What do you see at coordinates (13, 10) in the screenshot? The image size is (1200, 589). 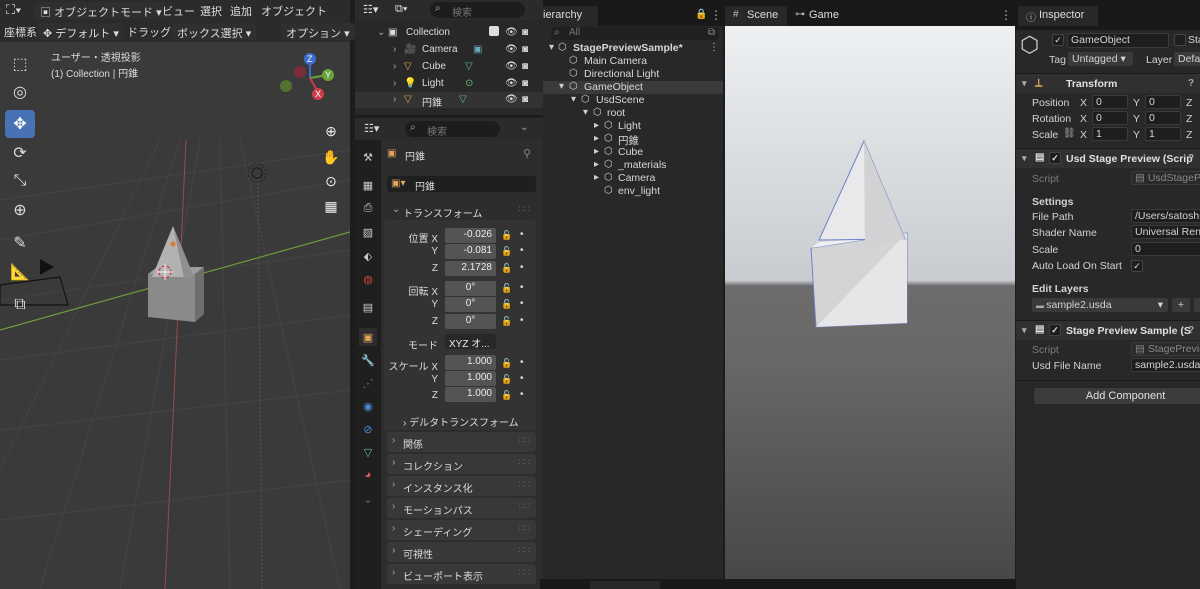 I see `editor-type-icon: ⛶▾` at bounding box center [13, 10].